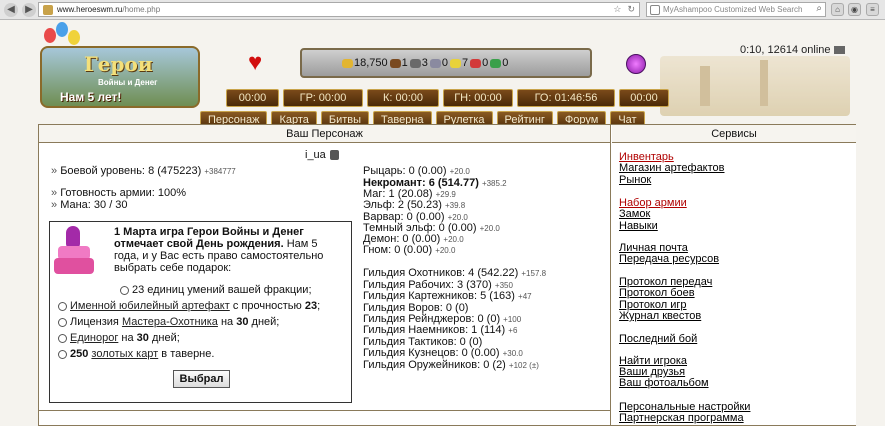 Image resolution: width=885 pixels, height=426 pixels. I want to click on search-input: MyAshampoo Customized Web Search ⌕, so click(736, 9).